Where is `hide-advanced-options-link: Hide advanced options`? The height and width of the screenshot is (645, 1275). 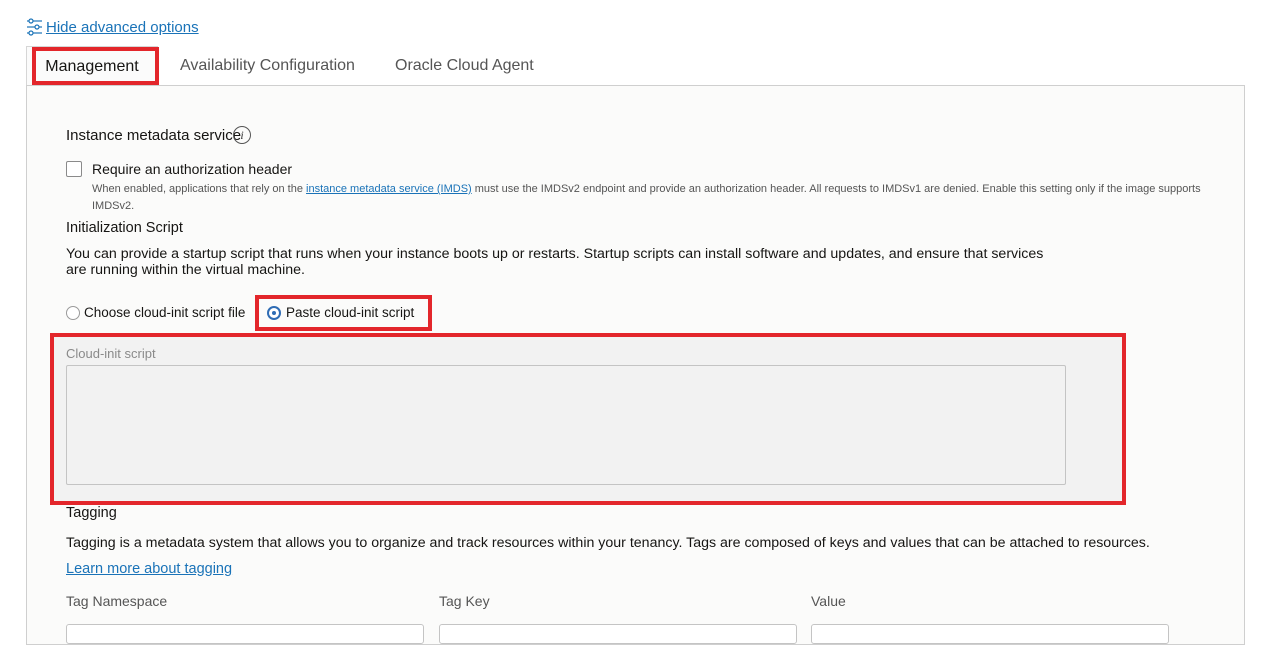 hide-advanced-options-link: Hide advanced options is located at coordinates (112, 27).